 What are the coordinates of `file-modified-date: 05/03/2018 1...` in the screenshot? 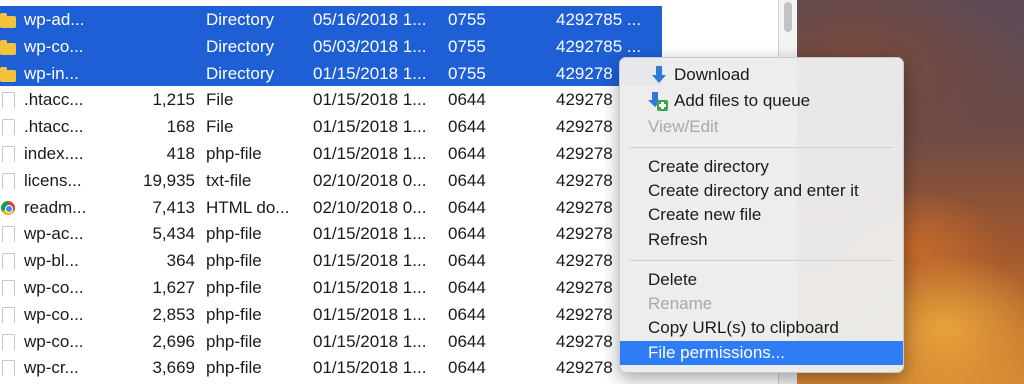 It's located at (370, 46).